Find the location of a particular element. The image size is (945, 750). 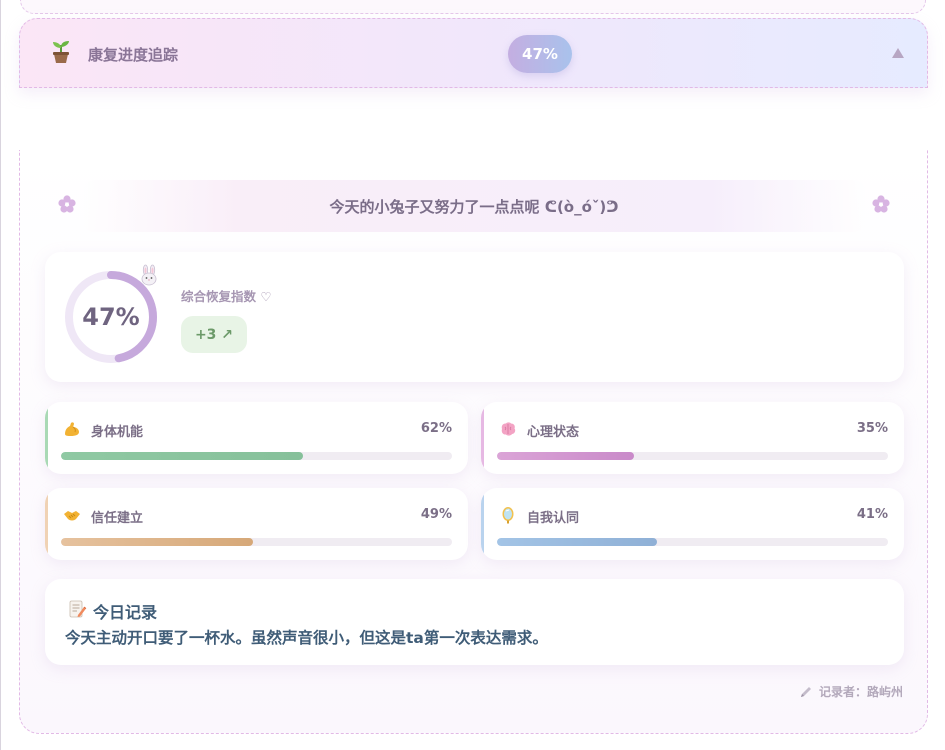

memo-icon is located at coordinates (78, 609).